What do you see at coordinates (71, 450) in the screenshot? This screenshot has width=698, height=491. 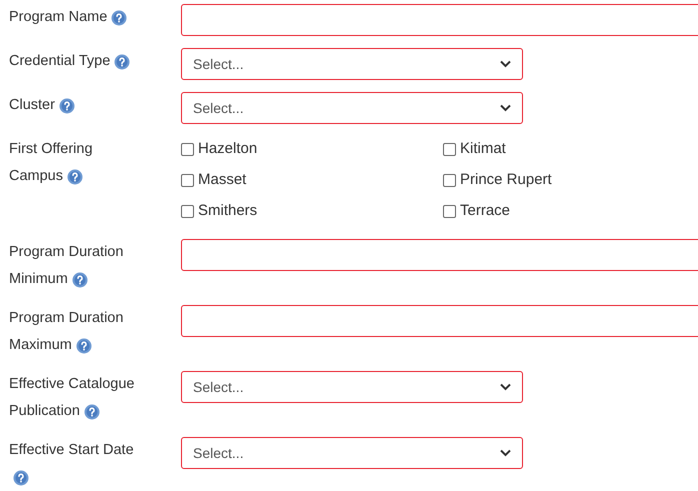 I see `field-label: Effective Start Date` at bounding box center [71, 450].